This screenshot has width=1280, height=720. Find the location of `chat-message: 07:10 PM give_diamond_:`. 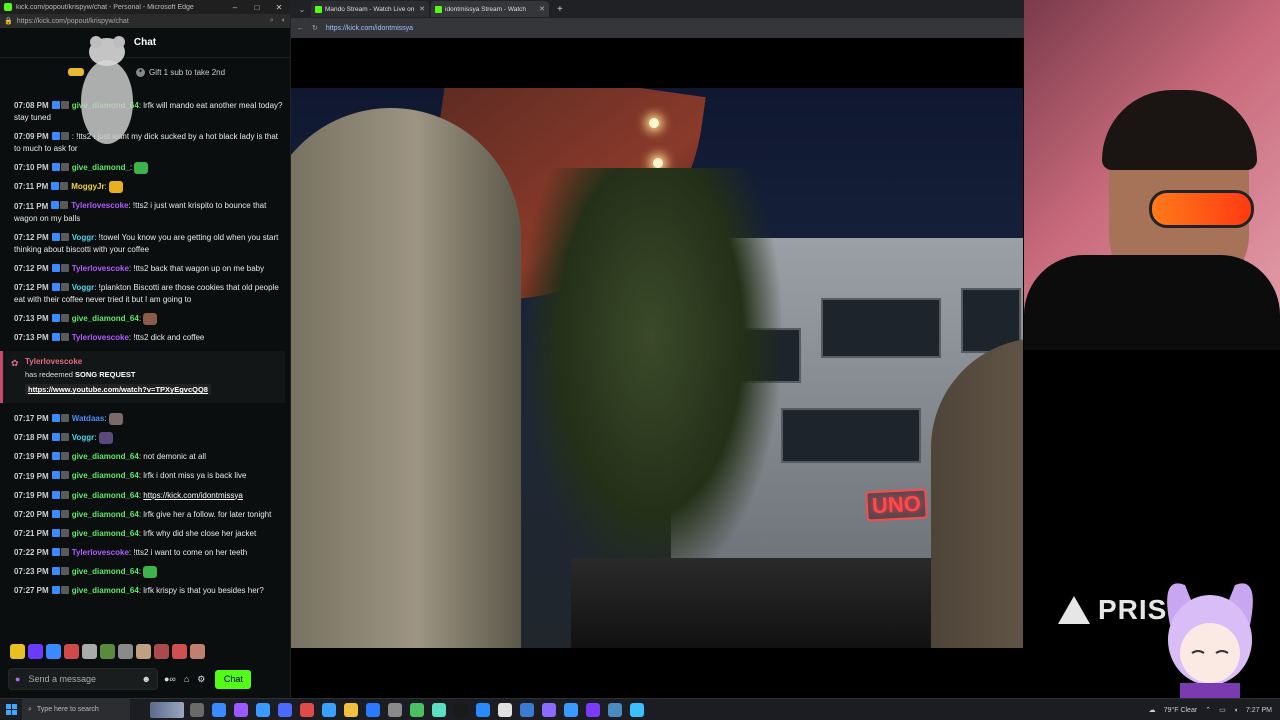

chat-message: 07:10 PM give_diamond_: is located at coordinates (149, 168).